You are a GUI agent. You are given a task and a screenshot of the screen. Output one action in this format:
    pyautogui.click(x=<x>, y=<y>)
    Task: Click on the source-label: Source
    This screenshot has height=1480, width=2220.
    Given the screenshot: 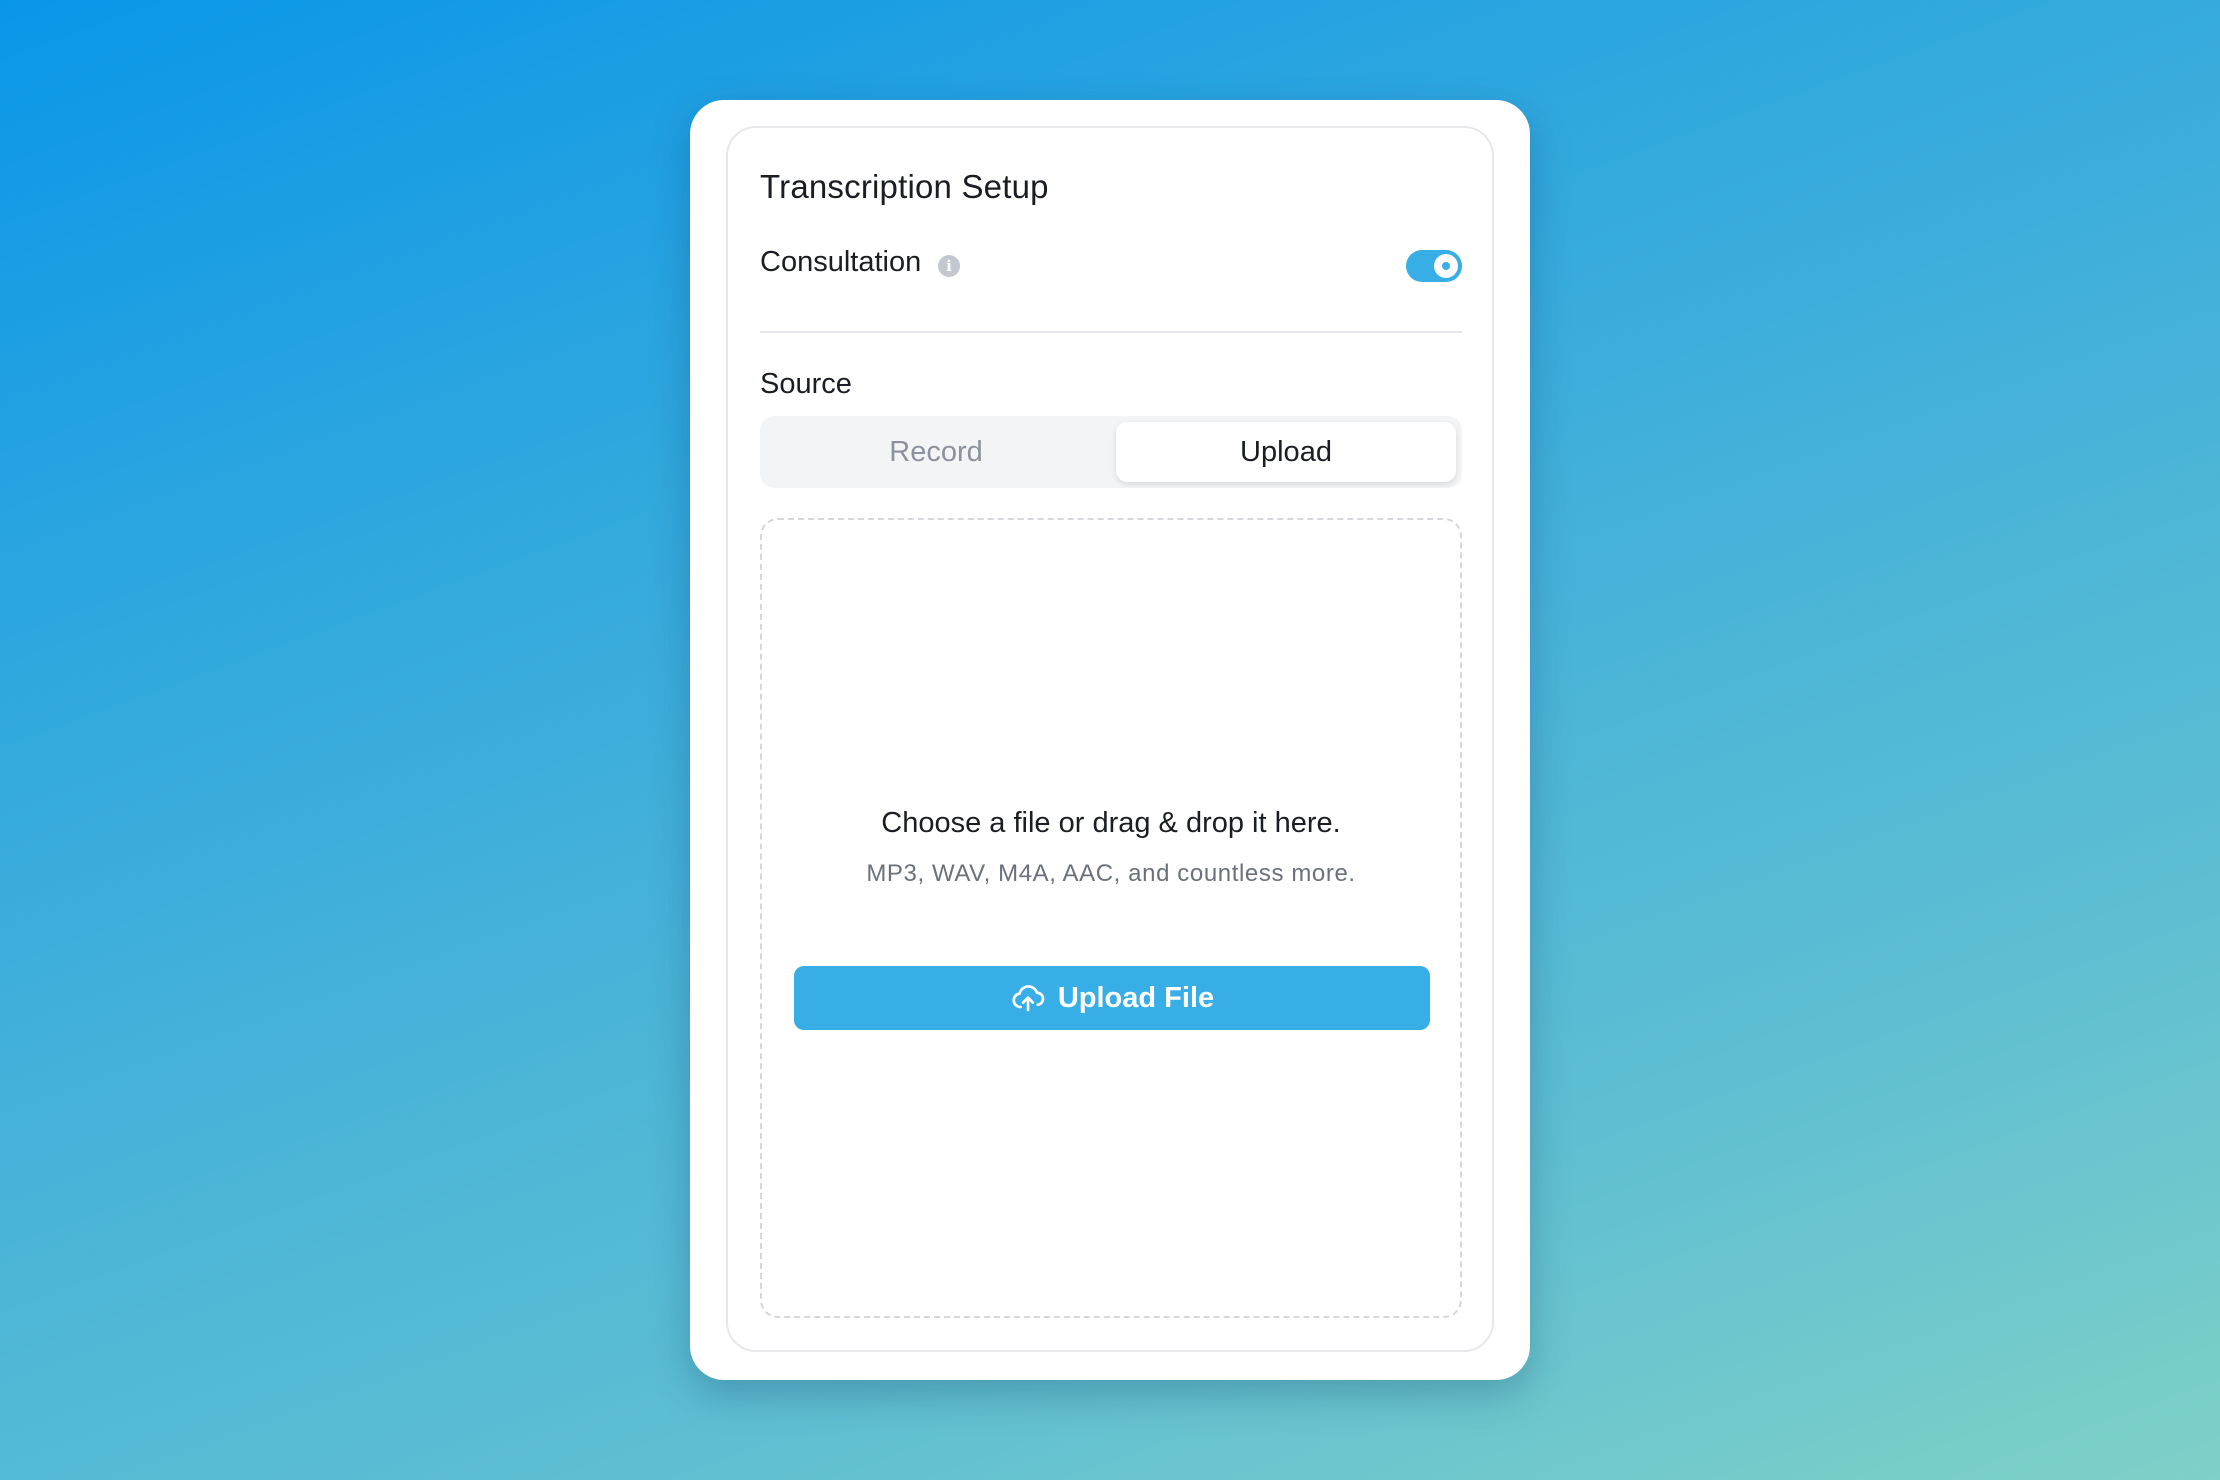 What is the action you would take?
    pyautogui.click(x=806, y=384)
    